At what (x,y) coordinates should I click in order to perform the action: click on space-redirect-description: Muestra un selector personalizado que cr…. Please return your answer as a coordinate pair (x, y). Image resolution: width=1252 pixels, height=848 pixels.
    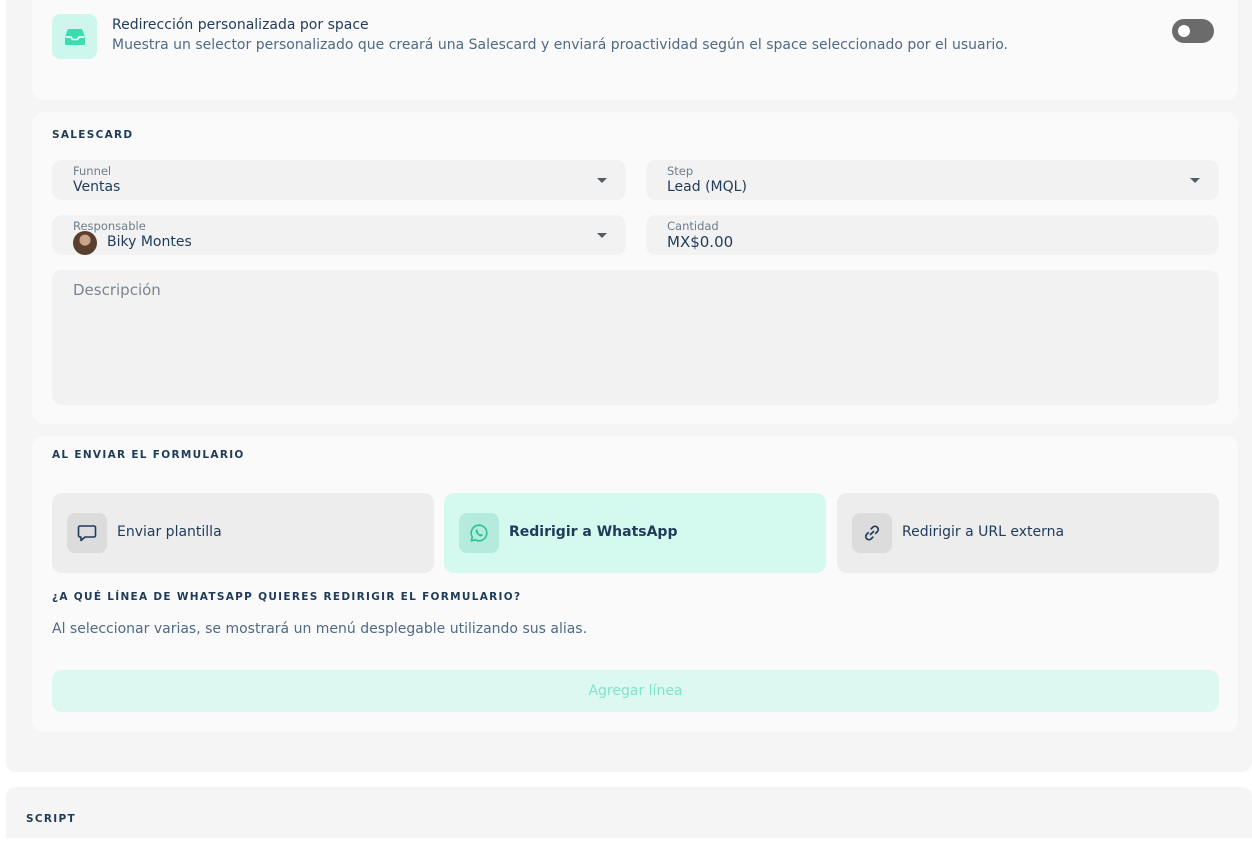
    Looking at the image, I should click on (560, 45).